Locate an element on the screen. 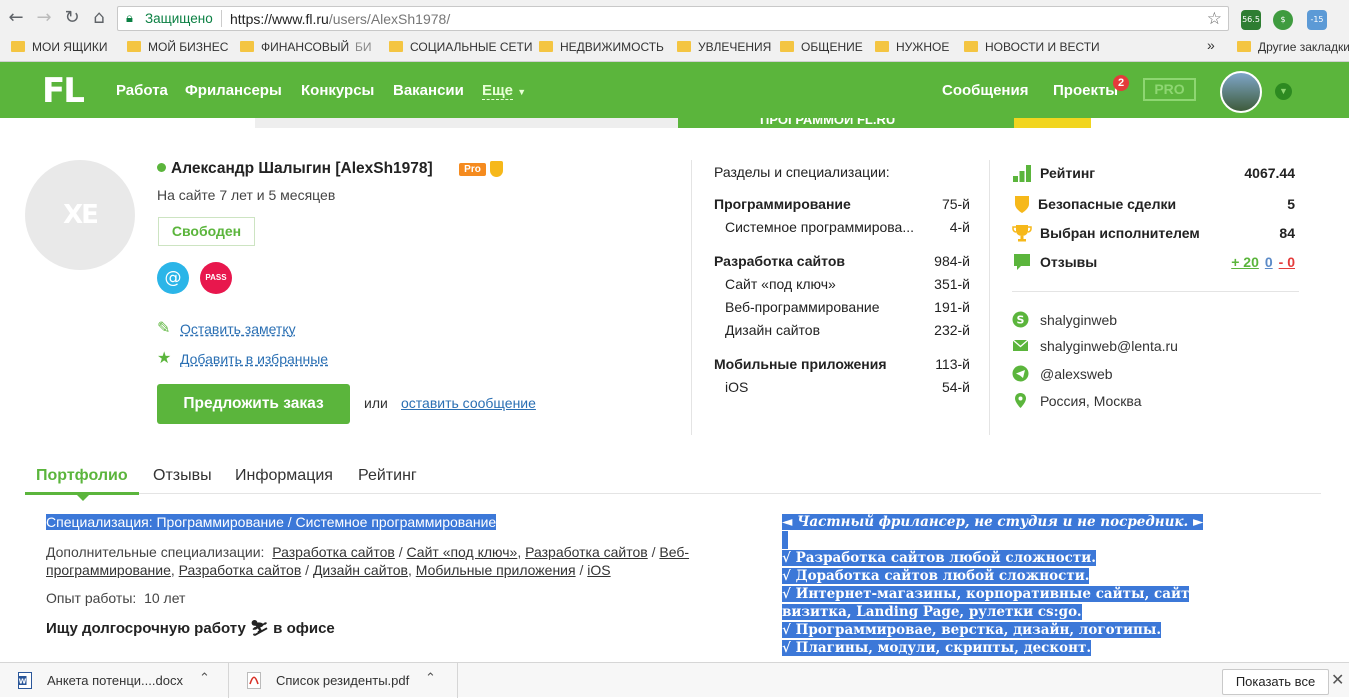  bookmark-label: Другие закладки is located at coordinates (1303, 47).